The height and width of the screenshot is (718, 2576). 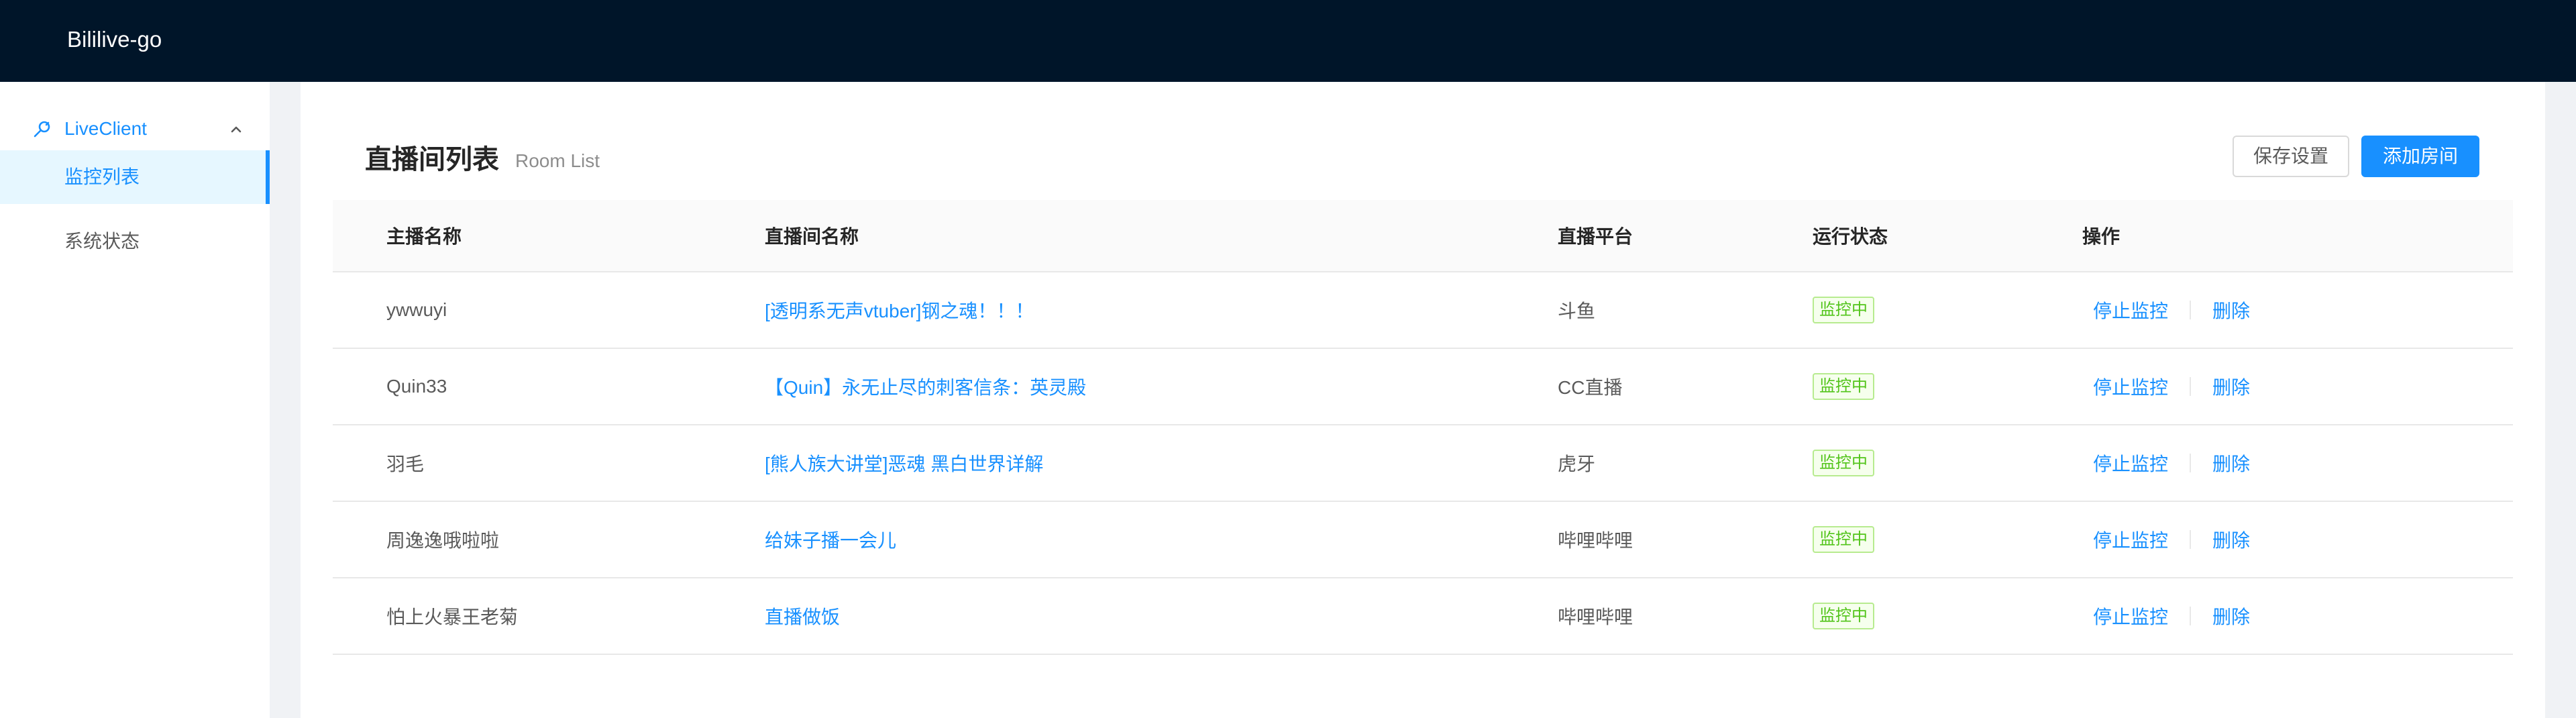 What do you see at coordinates (1595, 236) in the screenshot?
I see `column-header-platform: 直播平台` at bounding box center [1595, 236].